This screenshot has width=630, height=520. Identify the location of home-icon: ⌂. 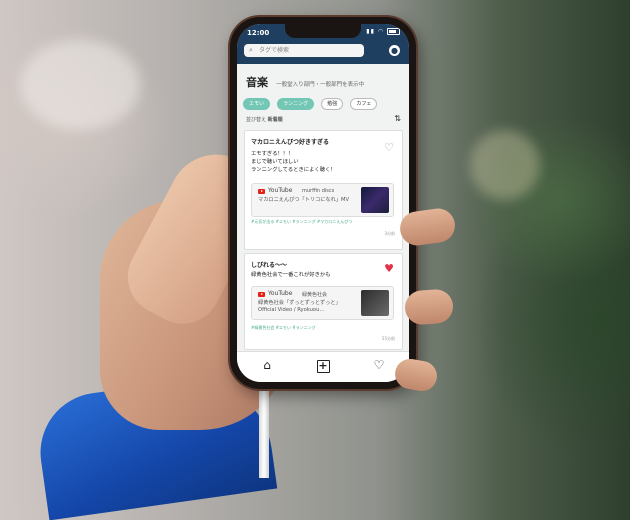
(267, 366).